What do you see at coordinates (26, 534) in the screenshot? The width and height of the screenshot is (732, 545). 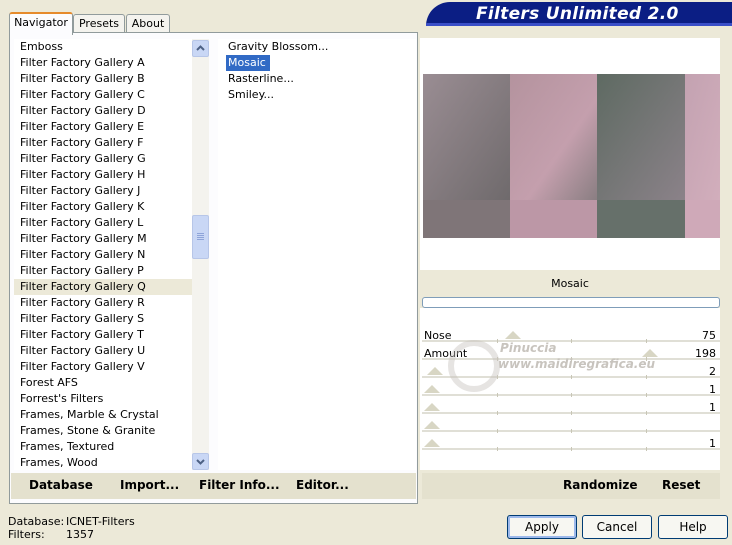 I see `filters-count-label: Filters:` at bounding box center [26, 534].